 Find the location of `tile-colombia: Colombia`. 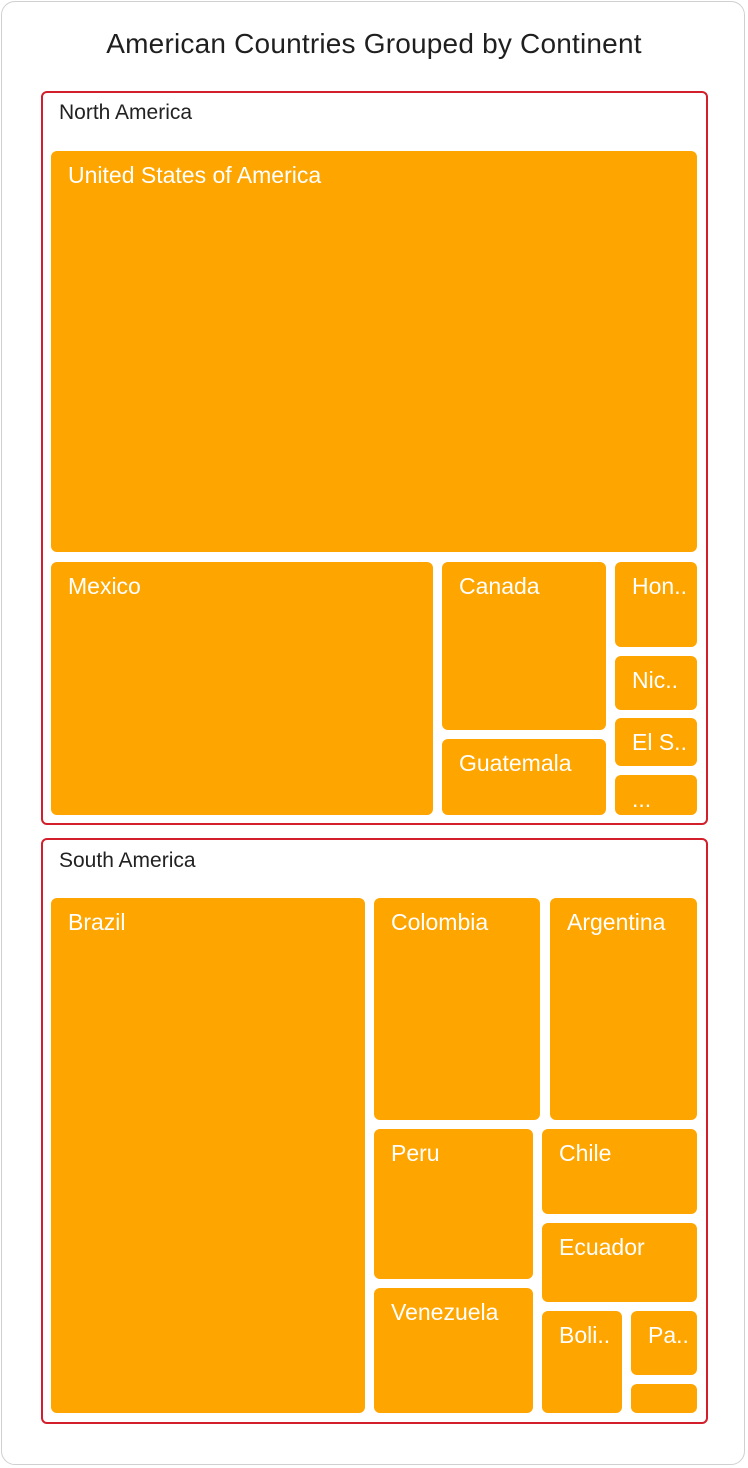

tile-colombia: Colombia is located at coordinates (457, 1009).